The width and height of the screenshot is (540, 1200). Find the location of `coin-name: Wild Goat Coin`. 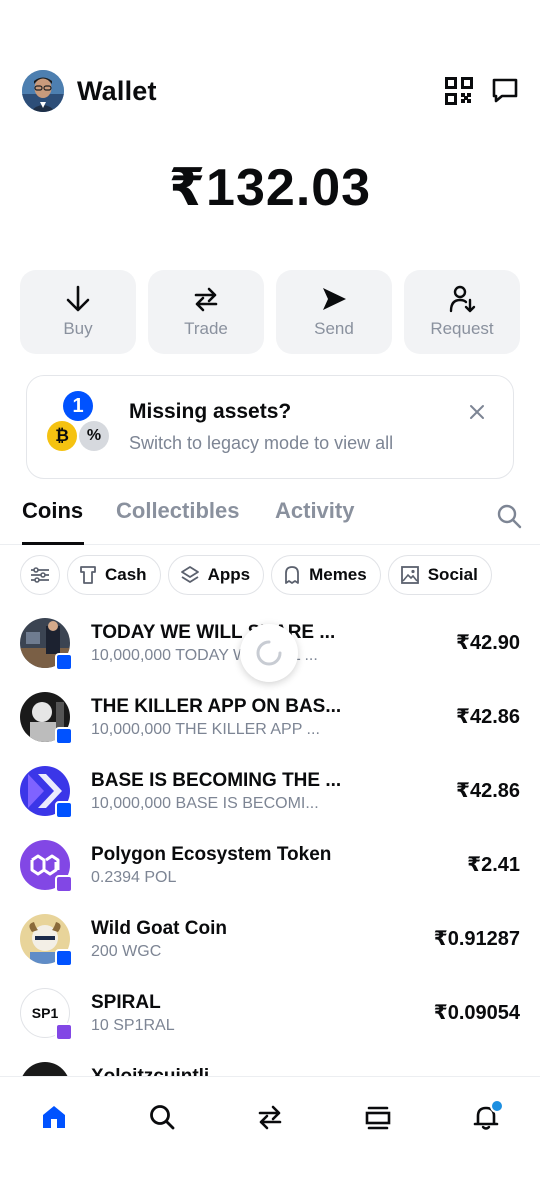

coin-name: Wild Goat Coin is located at coordinates (159, 928).